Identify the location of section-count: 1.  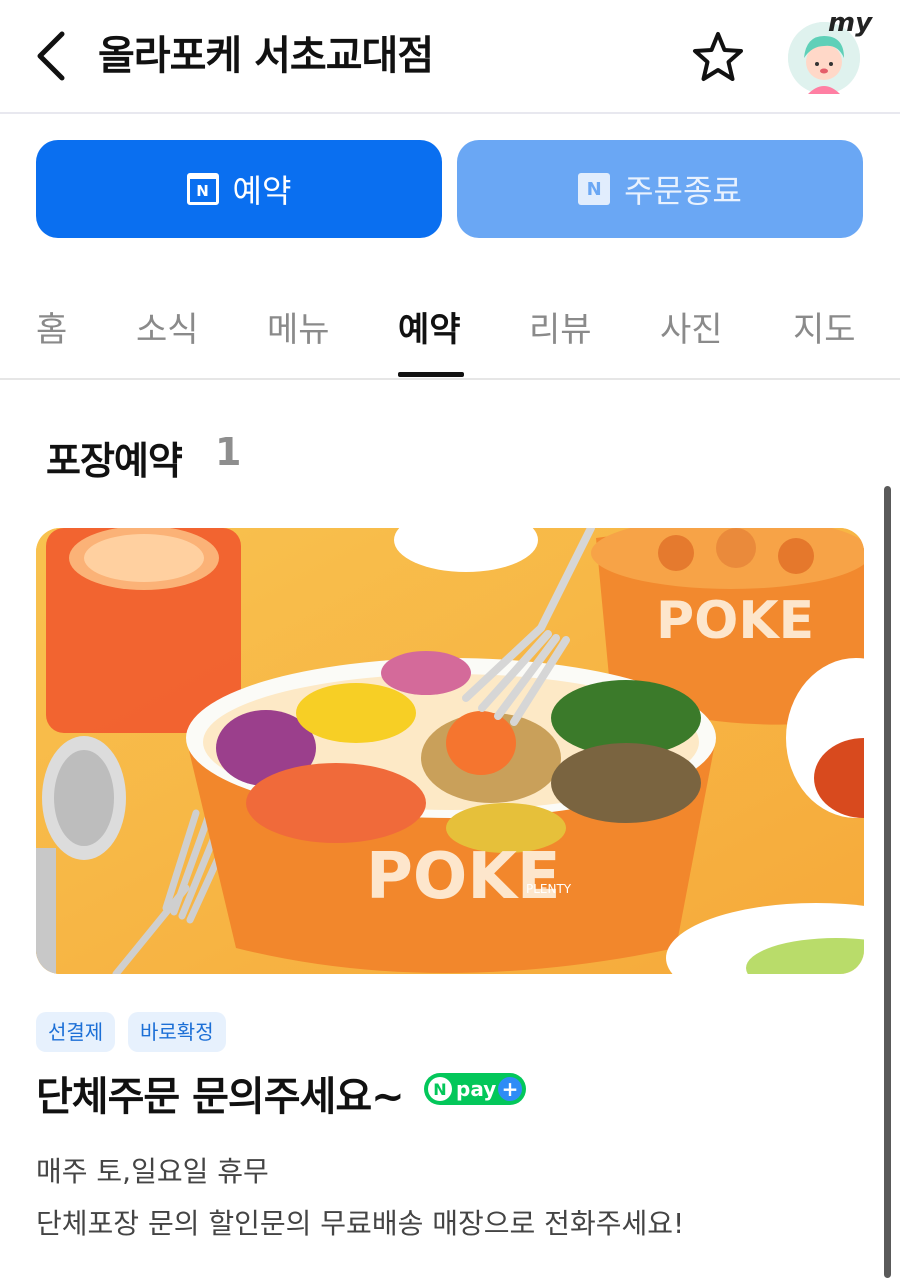
(228, 452).